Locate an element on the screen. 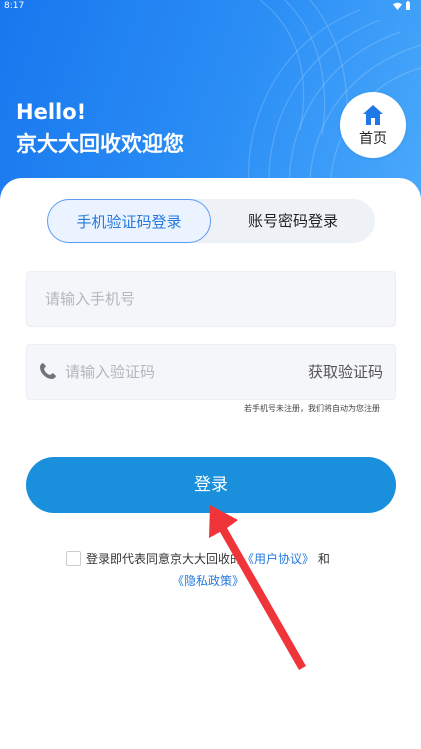 This screenshot has height=749, width=421. phone-input is located at coordinates (215, 299).